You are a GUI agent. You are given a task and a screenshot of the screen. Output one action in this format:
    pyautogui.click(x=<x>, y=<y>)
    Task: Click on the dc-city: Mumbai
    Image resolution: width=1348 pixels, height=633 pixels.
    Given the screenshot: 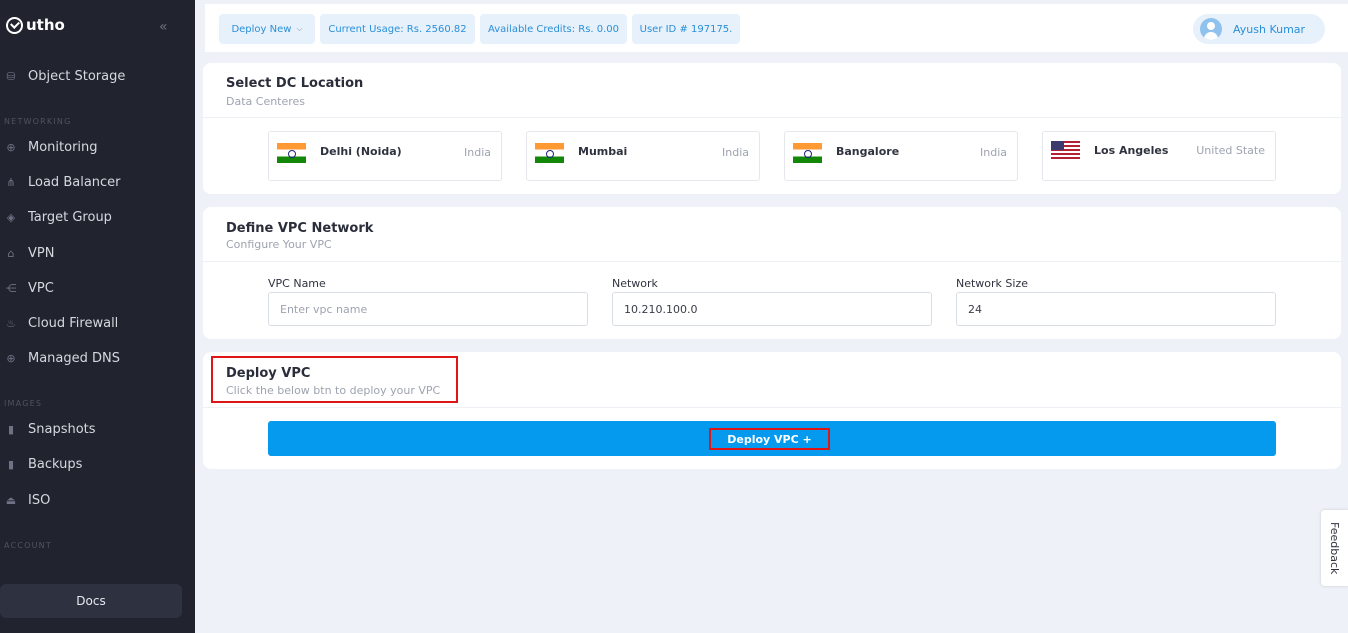 What is the action you would take?
    pyautogui.click(x=603, y=151)
    